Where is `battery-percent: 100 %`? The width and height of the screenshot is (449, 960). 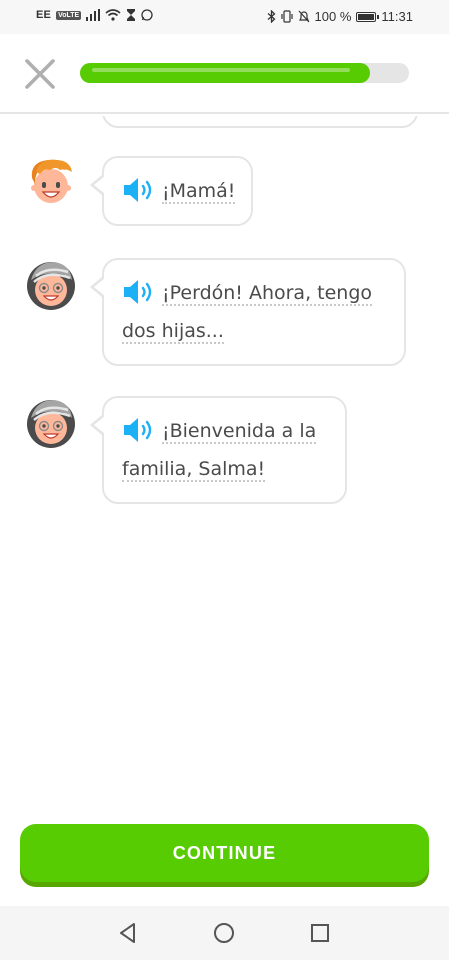
battery-percent: 100 % is located at coordinates (333, 16).